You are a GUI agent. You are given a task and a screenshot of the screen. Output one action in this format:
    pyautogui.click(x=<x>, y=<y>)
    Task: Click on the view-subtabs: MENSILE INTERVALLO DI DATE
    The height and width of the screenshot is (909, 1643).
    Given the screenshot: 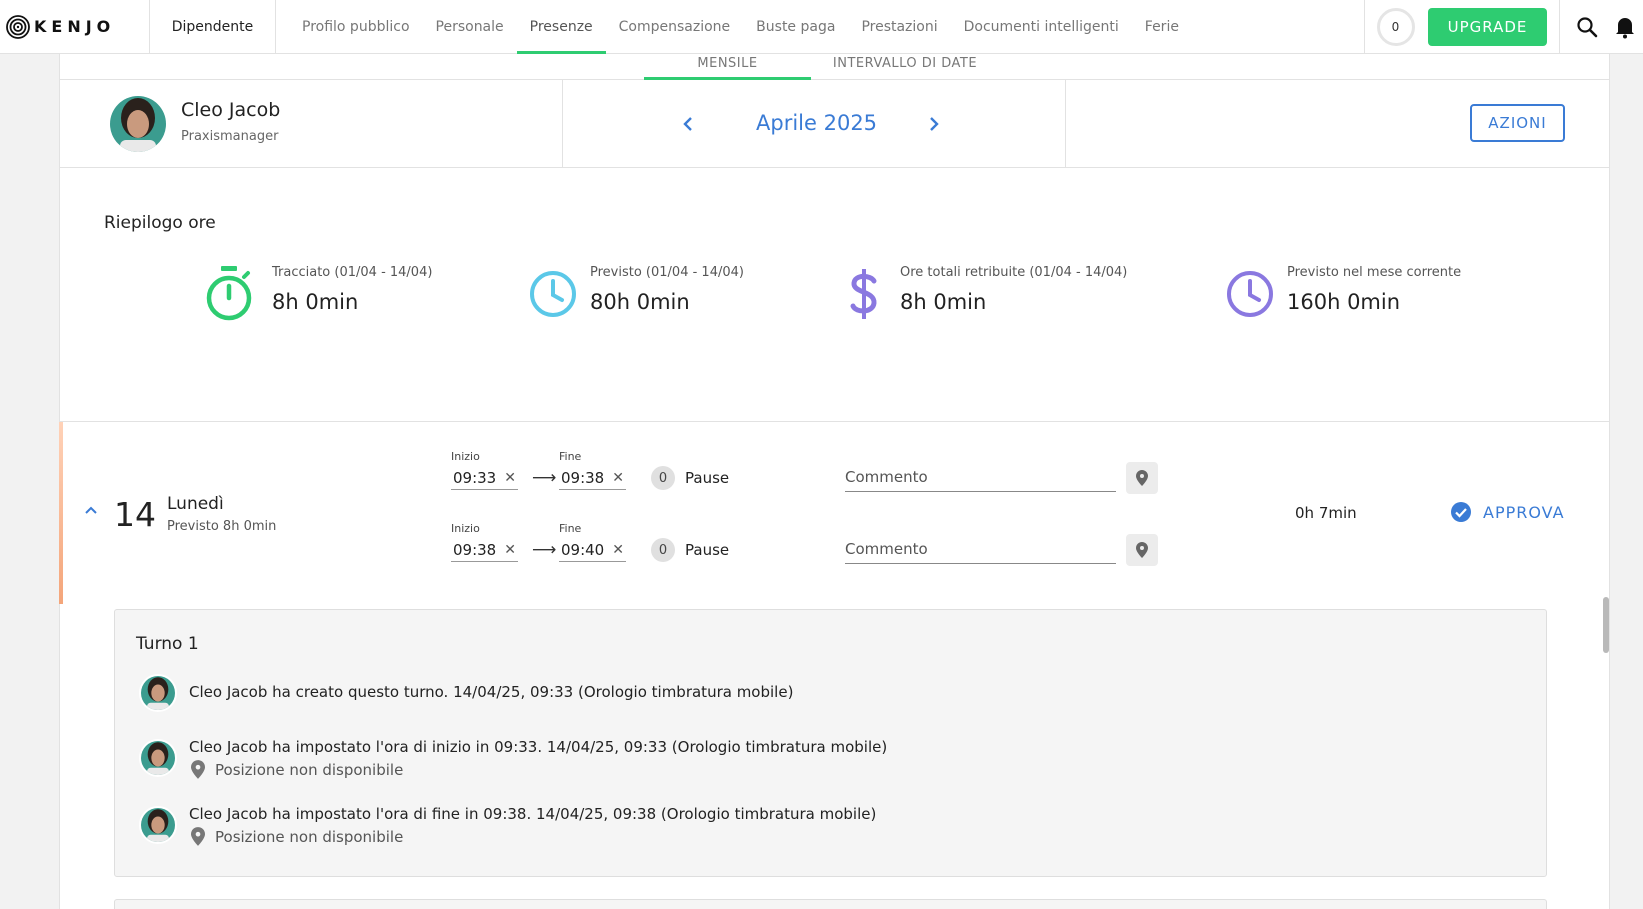 What is the action you would take?
    pyautogui.click(x=834, y=67)
    